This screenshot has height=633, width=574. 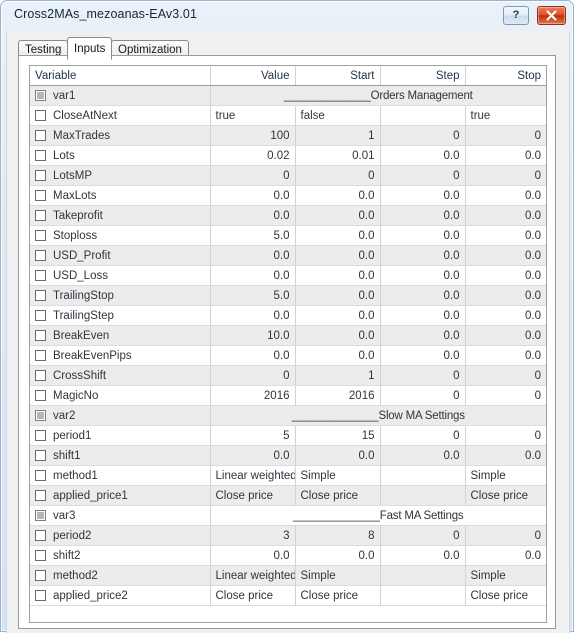 I want to click on checkbox-CrossShift, so click(x=40, y=375).